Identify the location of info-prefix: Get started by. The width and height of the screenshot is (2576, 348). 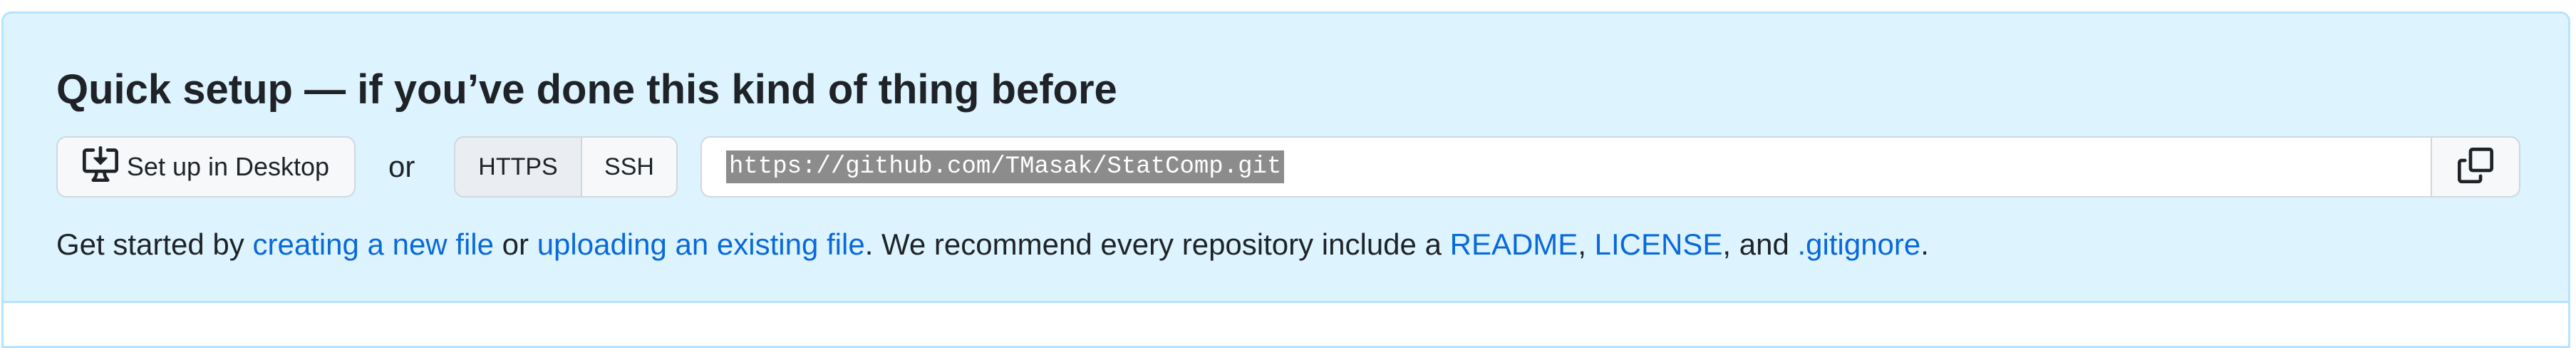
(155, 244).